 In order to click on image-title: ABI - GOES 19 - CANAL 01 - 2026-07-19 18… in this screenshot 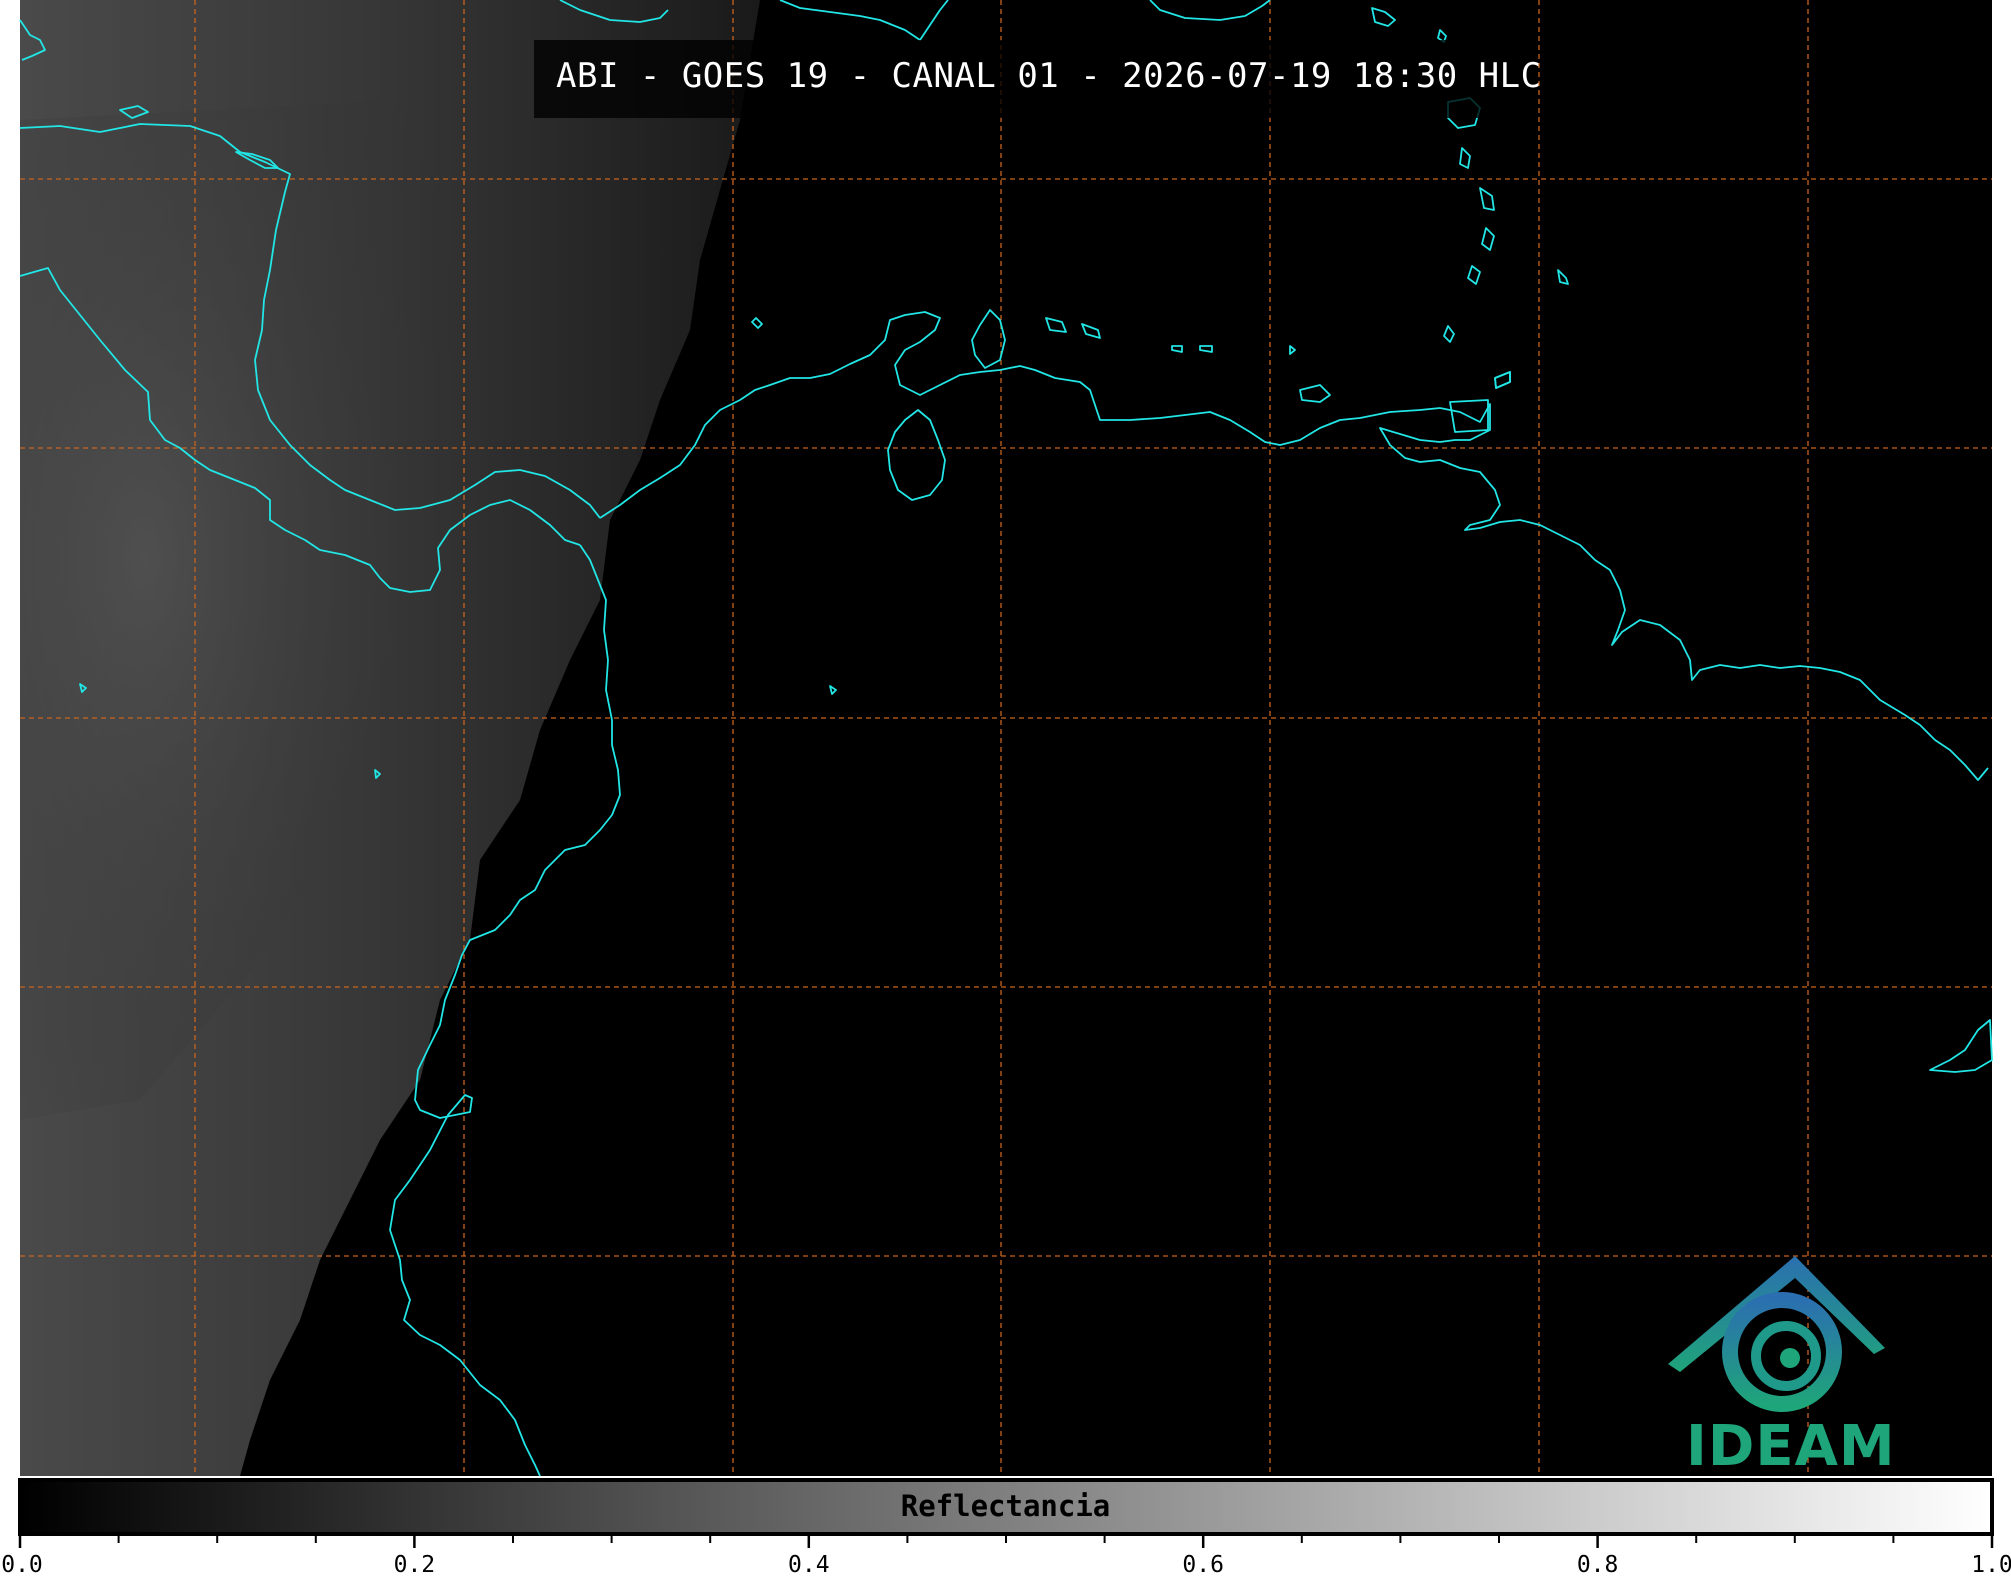, I will do `click(1049, 76)`.